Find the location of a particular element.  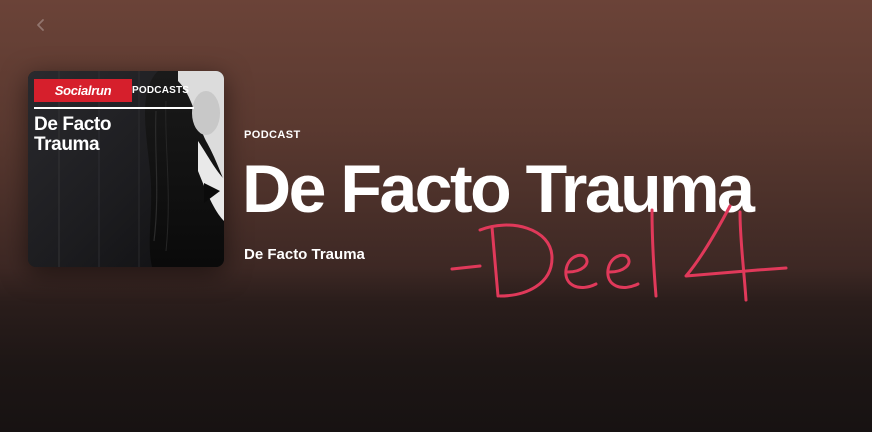

content-type-label: PODCAST is located at coordinates (272, 135).